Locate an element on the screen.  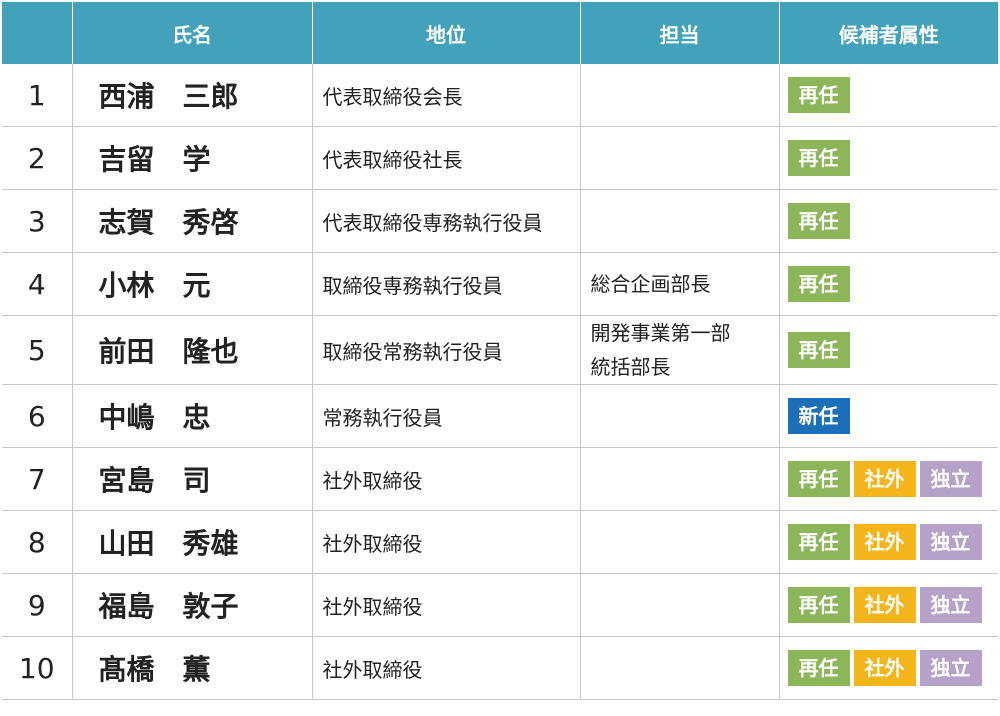
header-role: 担当 is located at coordinates (680, 33).